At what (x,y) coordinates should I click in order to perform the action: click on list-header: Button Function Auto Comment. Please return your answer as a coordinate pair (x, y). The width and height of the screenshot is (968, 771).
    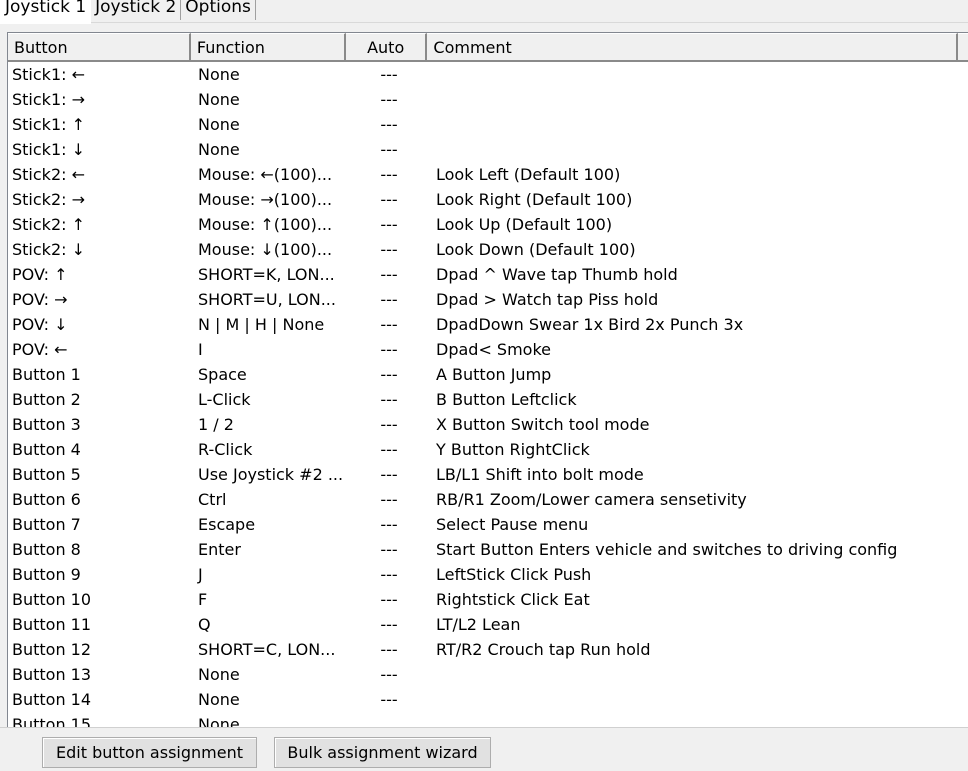
    Looking at the image, I should click on (488, 47).